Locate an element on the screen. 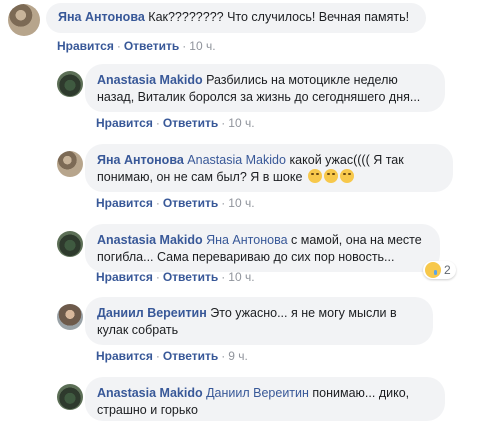 The width and height of the screenshot is (484, 421). reaction-badge: 2 is located at coordinates (439, 270).